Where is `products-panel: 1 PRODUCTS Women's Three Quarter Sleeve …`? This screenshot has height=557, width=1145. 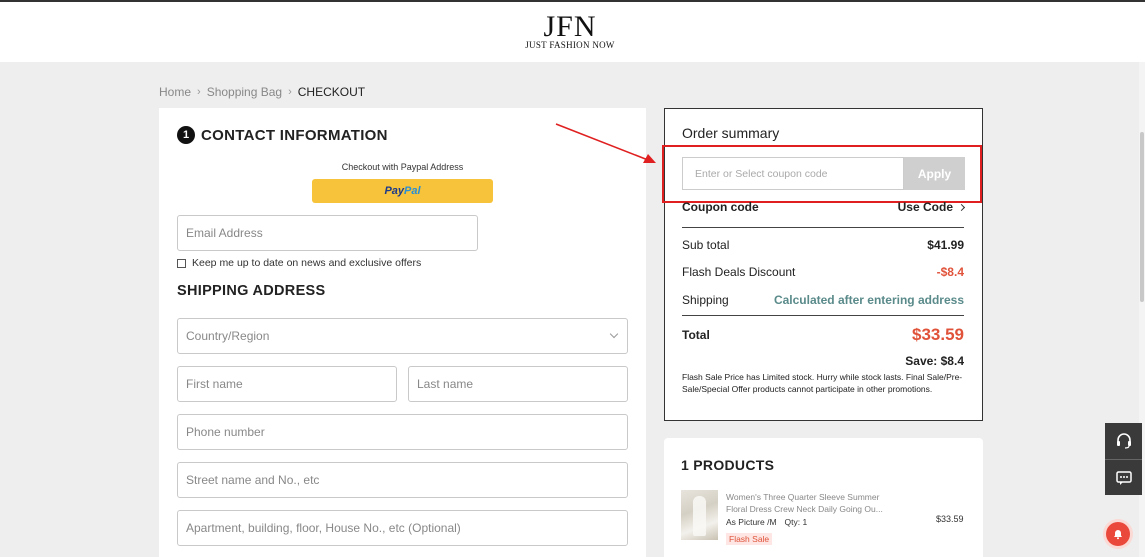 products-panel: 1 PRODUCTS Women's Three Quarter Sleeve … is located at coordinates (823, 497).